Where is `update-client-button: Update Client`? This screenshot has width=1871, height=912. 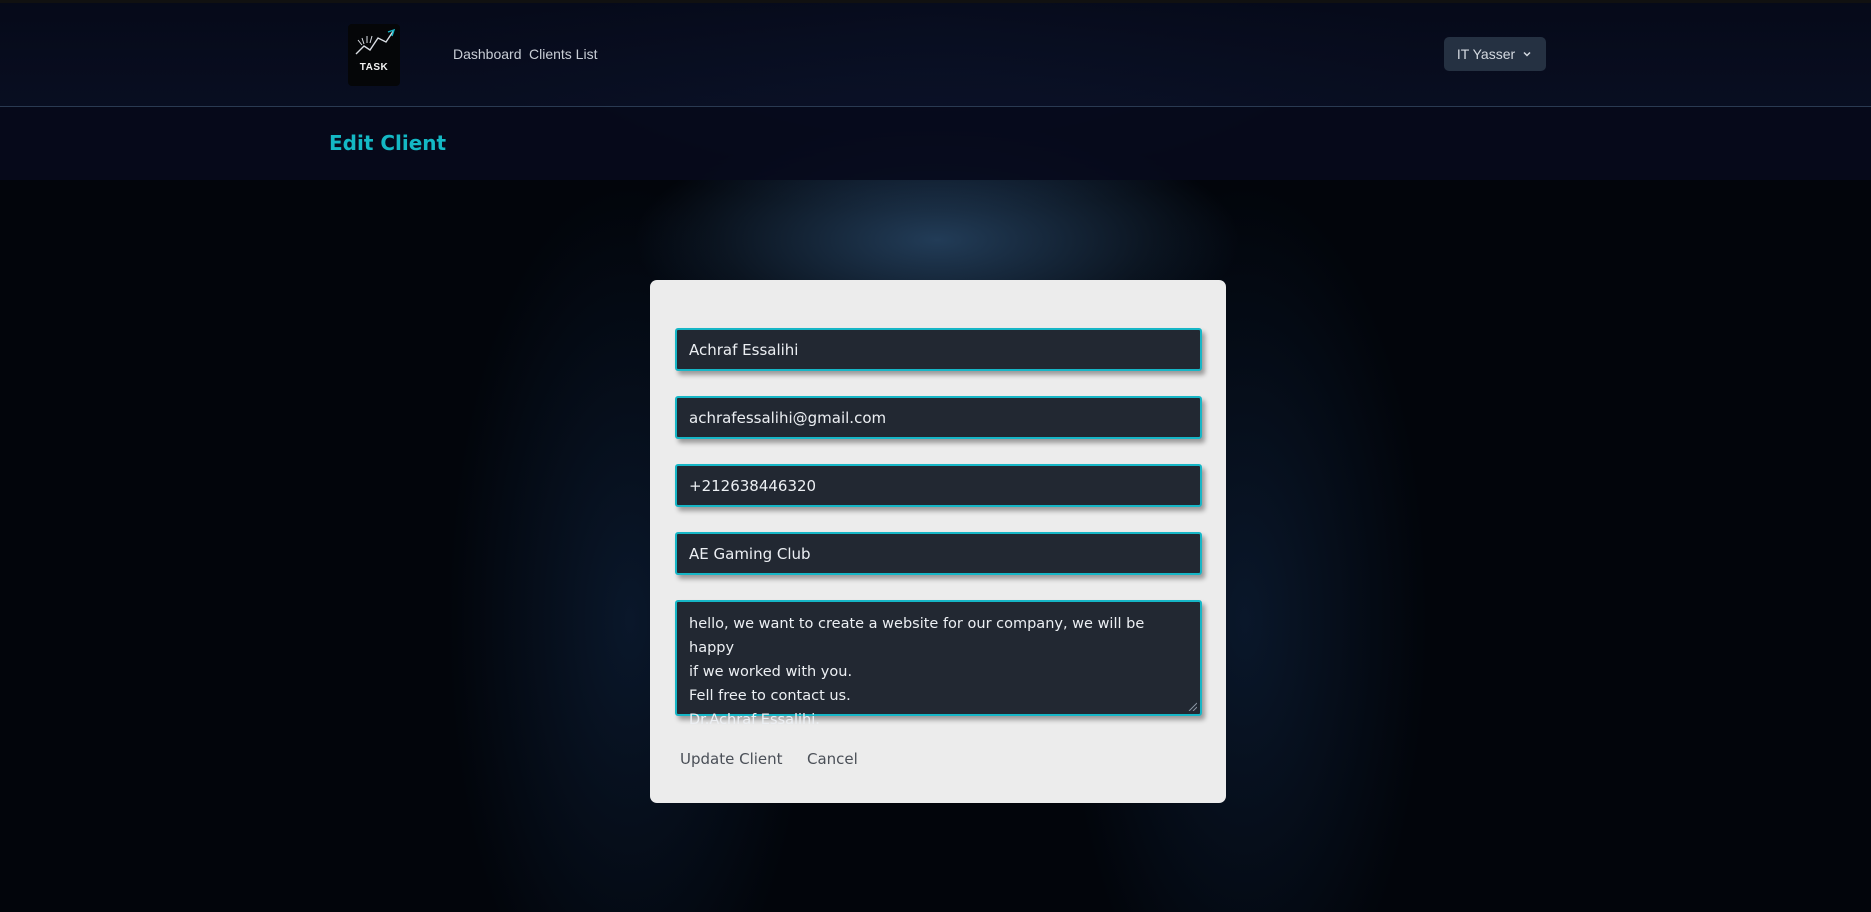
update-client-button: Update Client is located at coordinates (731, 759).